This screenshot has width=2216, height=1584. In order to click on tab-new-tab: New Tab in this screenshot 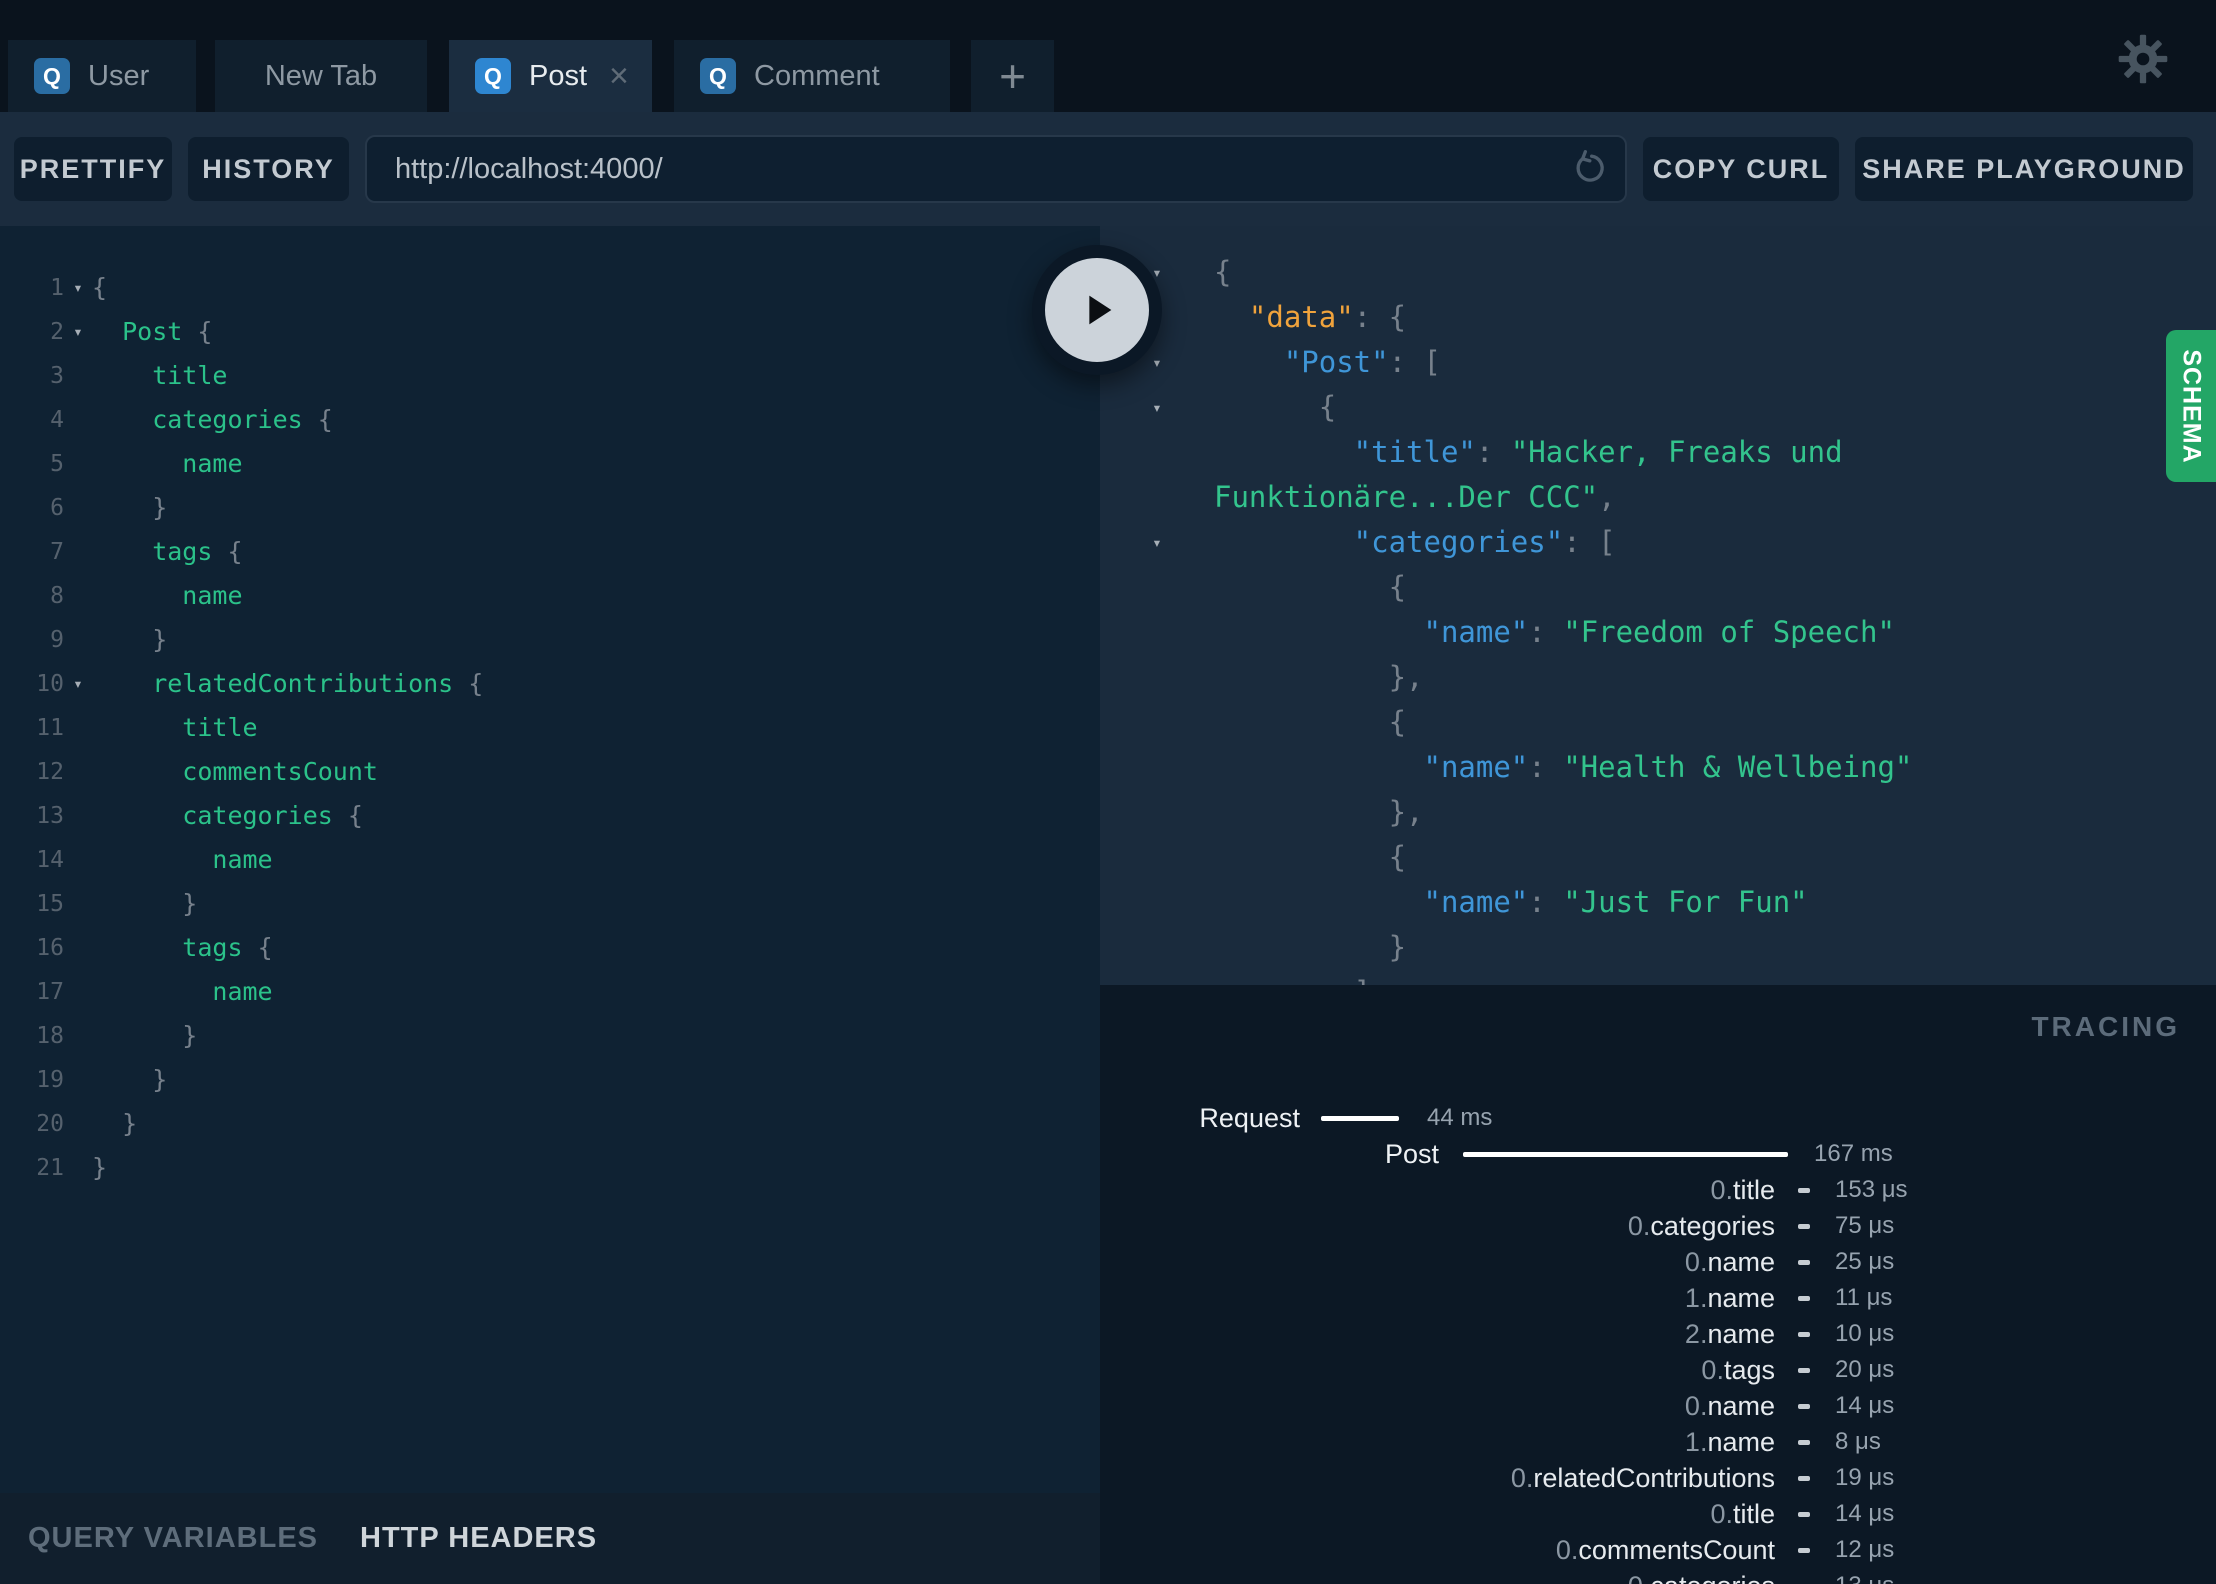, I will do `click(321, 76)`.